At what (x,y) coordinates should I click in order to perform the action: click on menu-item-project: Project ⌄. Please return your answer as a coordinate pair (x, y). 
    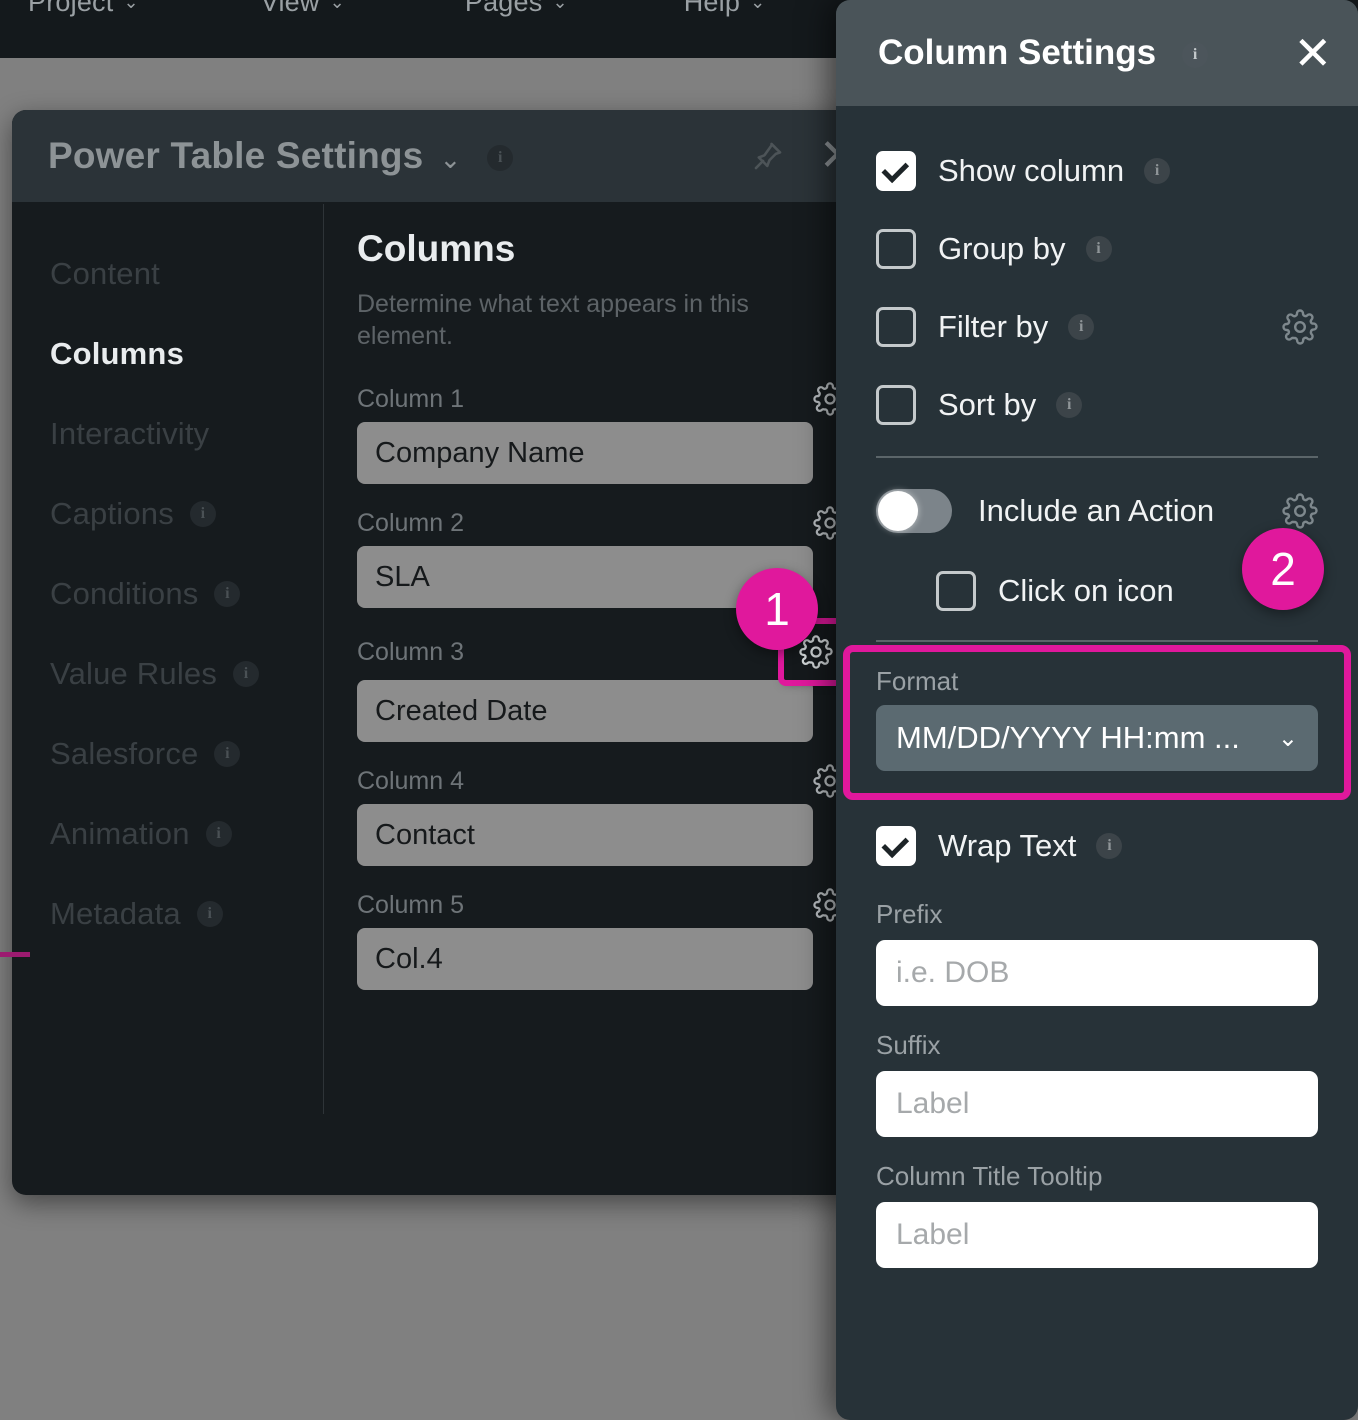
    Looking at the image, I should click on (83, 9).